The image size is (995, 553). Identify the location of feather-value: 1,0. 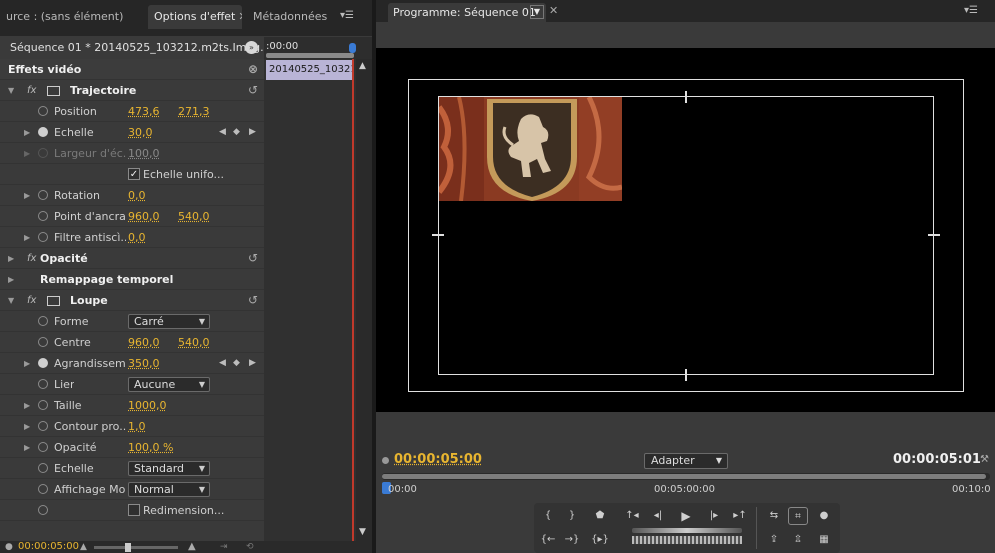
(137, 426).